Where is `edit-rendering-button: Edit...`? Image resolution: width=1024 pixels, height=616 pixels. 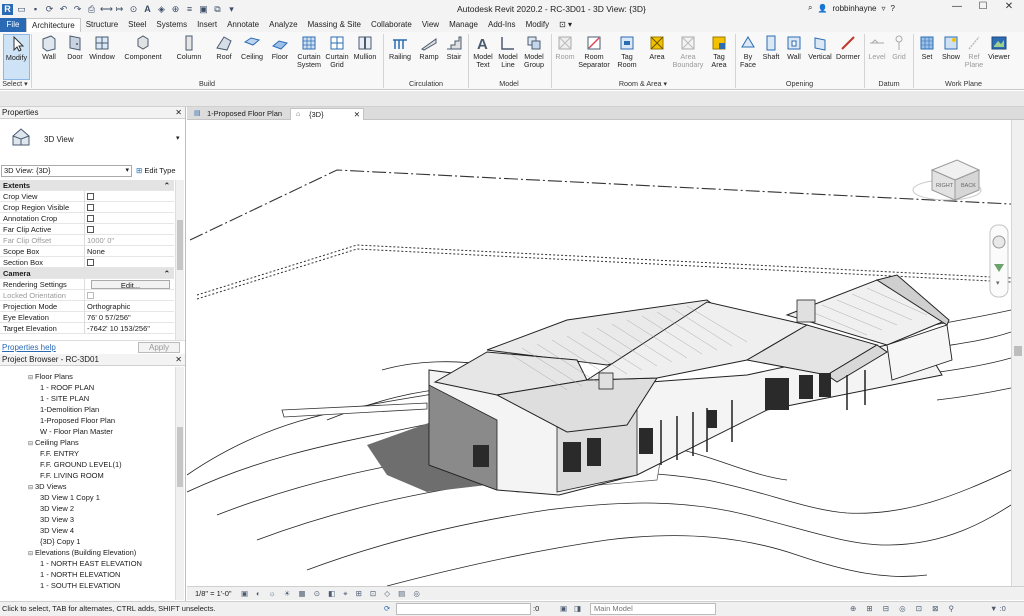 edit-rendering-button: Edit... is located at coordinates (130, 285).